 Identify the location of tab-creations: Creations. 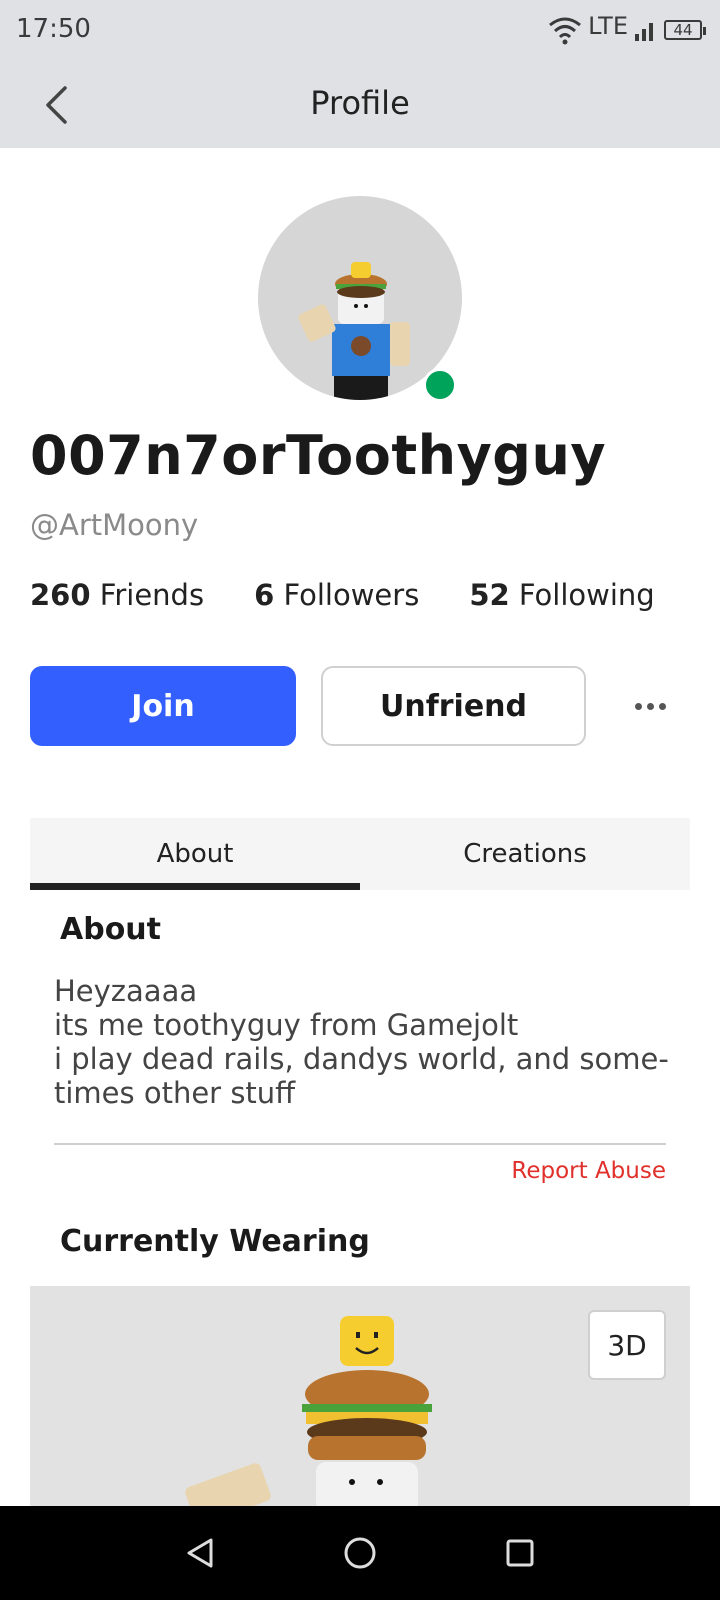
(525, 854).